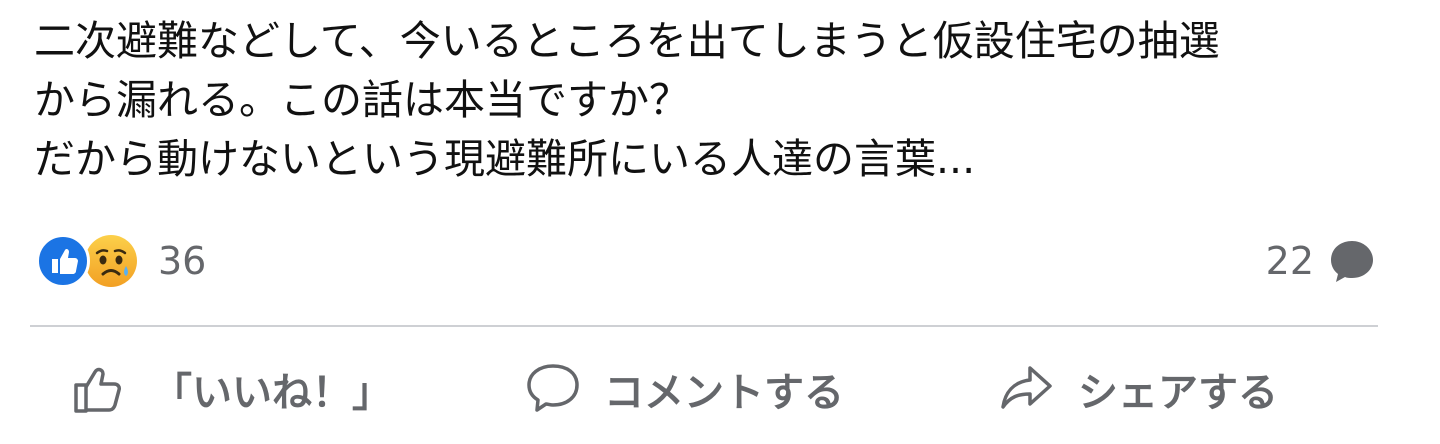 This screenshot has height=444, width=1440. I want to click on like-button-label: 「いいね！」, so click(272, 393).